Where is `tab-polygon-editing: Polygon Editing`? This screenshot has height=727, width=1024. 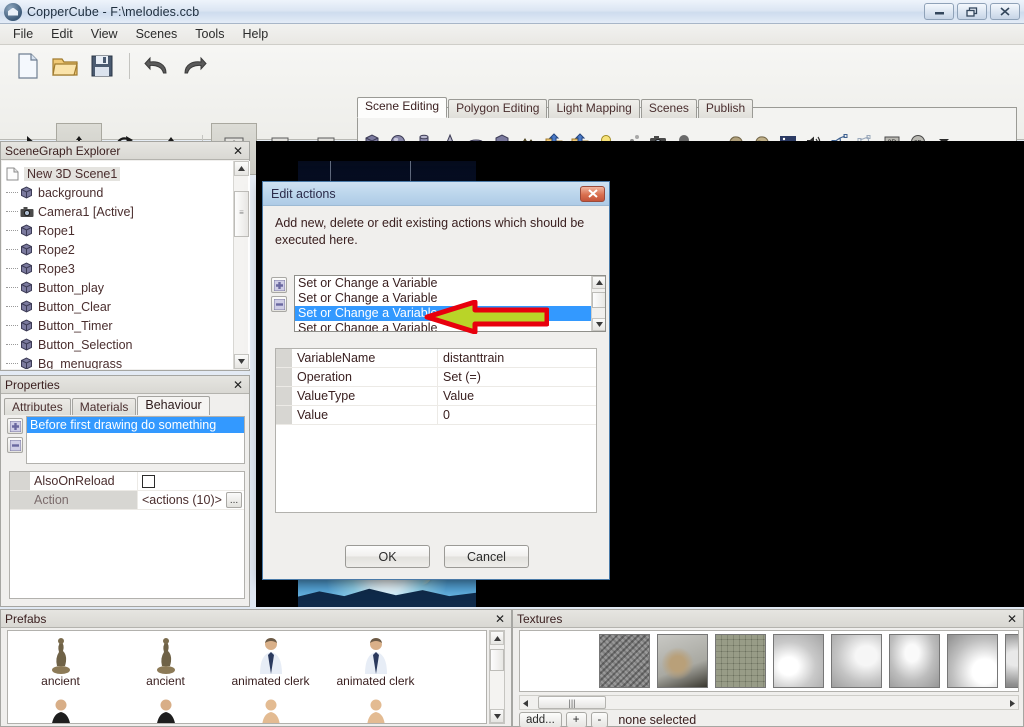 tab-polygon-editing: Polygon Editing is located at coordinates (498, 108).